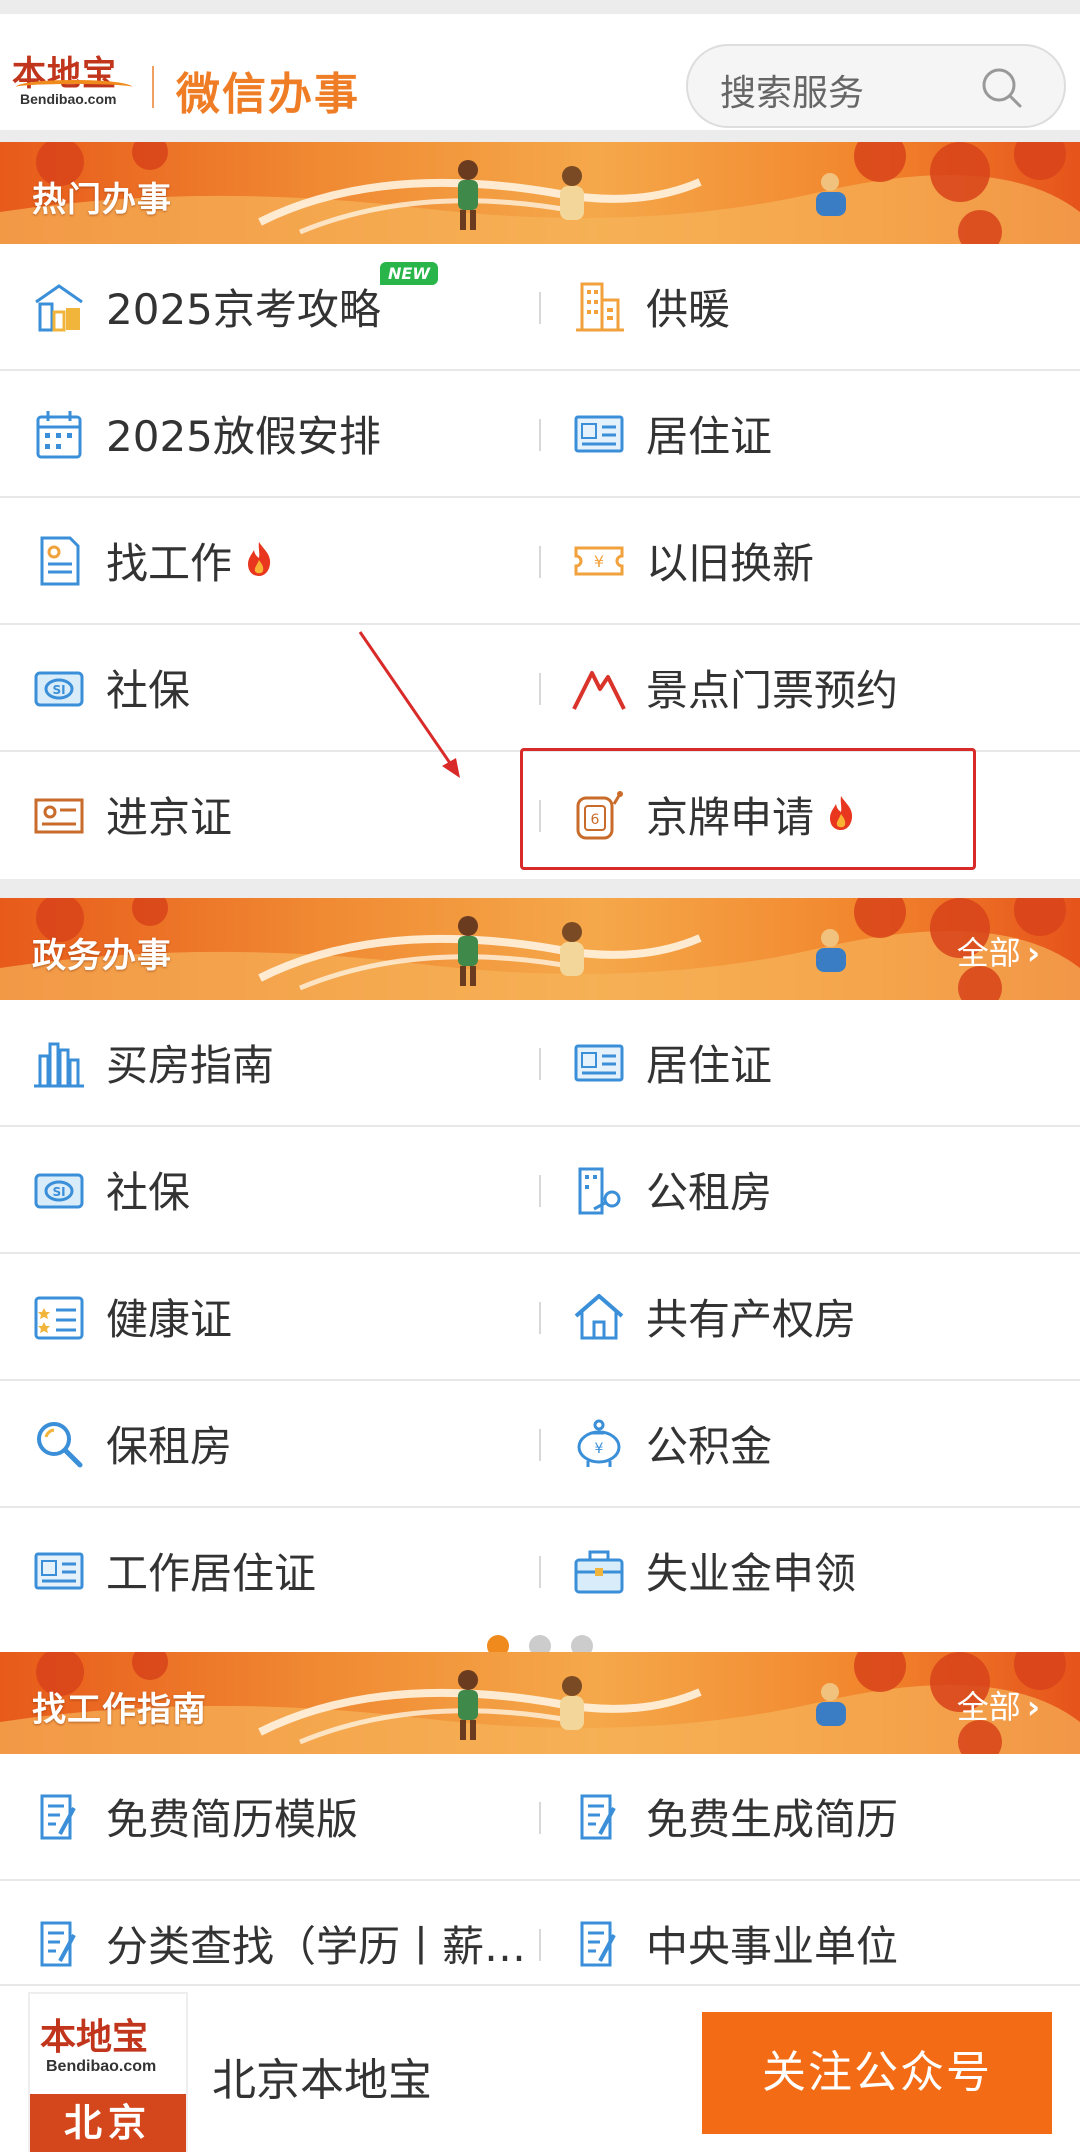 This screenshot has height=2152, width=1080. Describe the element at coordinates (540, 949) in the screenshot. I see `section-banner: 政务办事 全部 ›` at that location.